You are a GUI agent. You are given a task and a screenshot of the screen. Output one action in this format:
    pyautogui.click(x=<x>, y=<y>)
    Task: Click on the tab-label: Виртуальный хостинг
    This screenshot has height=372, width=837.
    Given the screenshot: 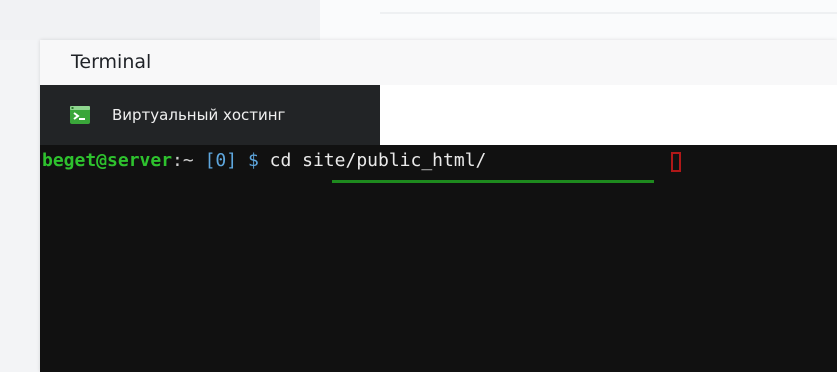 What is the action you would take?
    pyautogui.click(x=199, y=115)
    